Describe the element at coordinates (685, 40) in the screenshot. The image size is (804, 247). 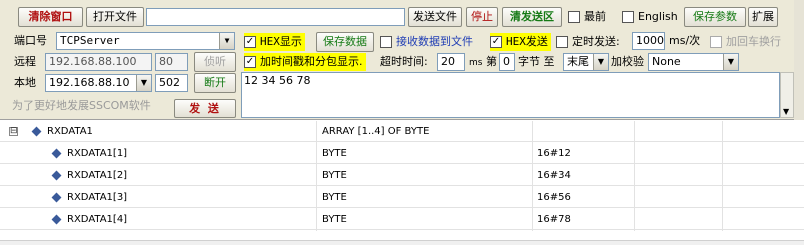
I see `interval-unit: ms/次` at that location.